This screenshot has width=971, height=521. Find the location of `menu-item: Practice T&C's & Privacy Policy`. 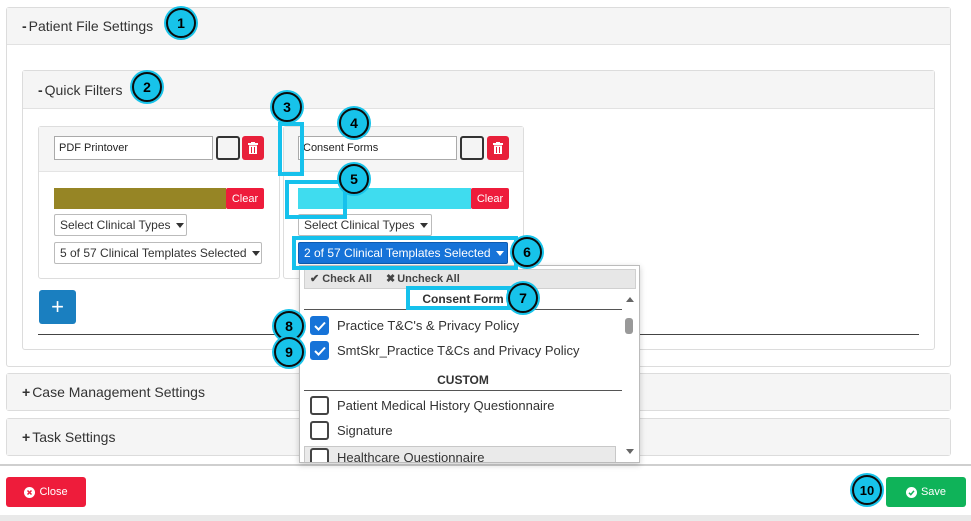

menu-item: Practice T&C's & Privacy Policy is located at coordinates (414, 325).